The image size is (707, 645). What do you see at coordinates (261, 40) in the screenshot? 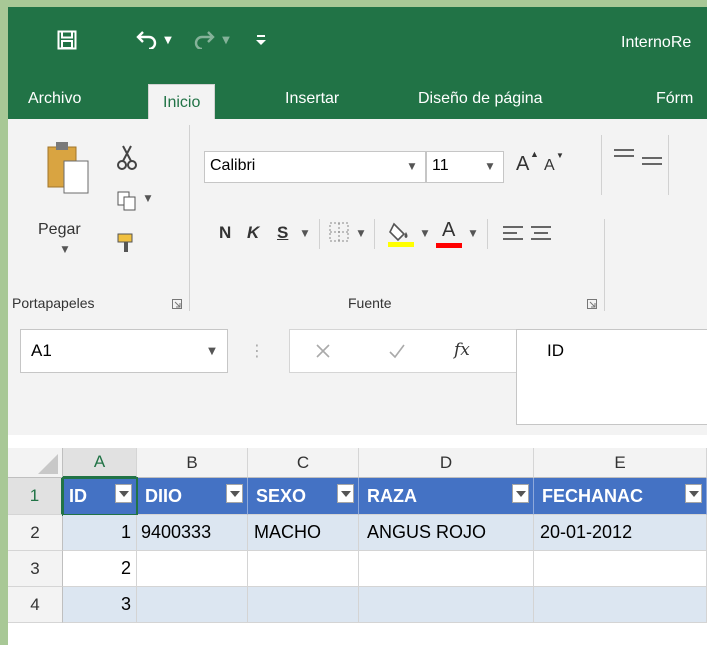
I see `customize-qat-icon` at bounding box center [261, 40].